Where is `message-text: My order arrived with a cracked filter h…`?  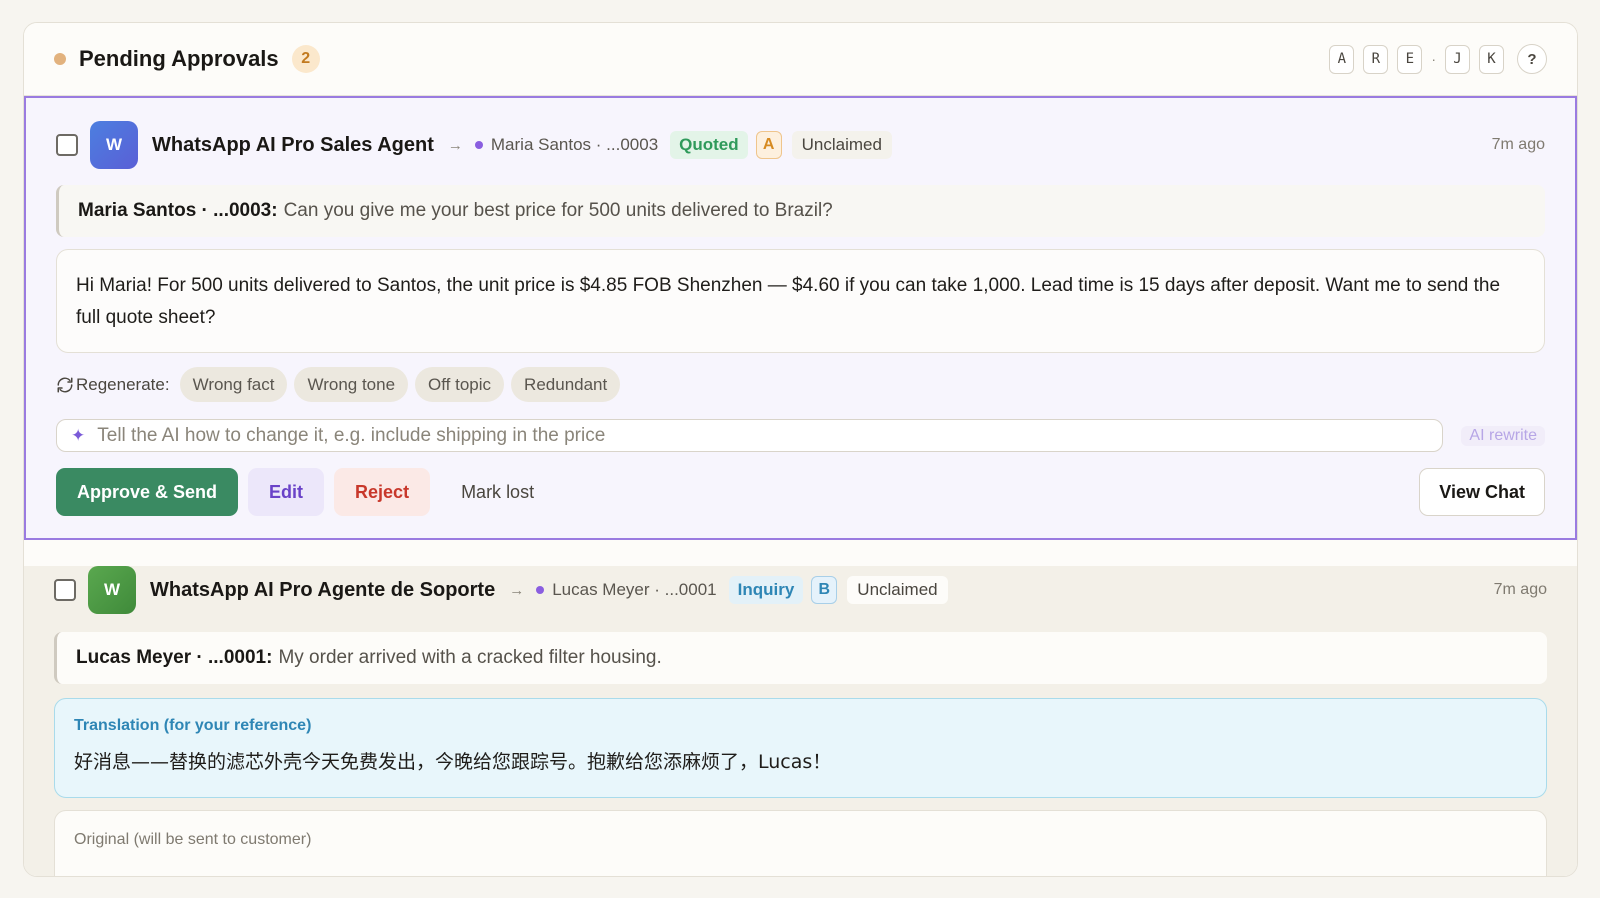 message-text: My order arrived with a cracked filter h… is located at coordinates (470, 657).